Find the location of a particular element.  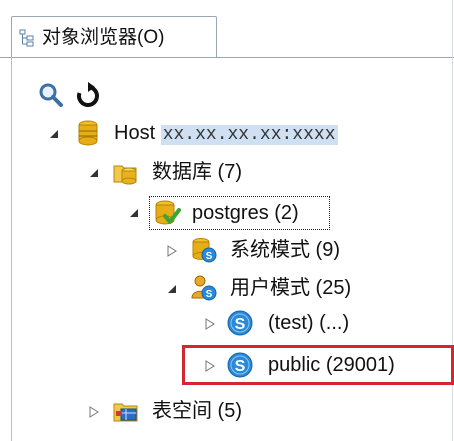

database-folder-icon is located at coordinates (125, 175).